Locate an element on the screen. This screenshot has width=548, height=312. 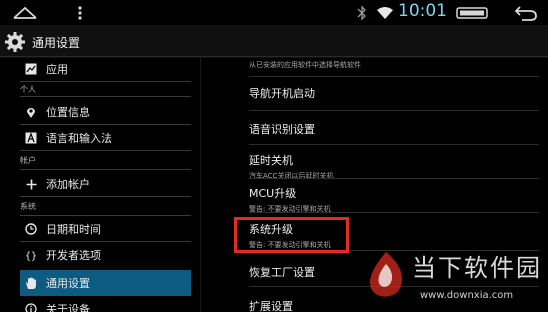
sidebar-item-location: 位置信息 is located at coordinates (105, 112).